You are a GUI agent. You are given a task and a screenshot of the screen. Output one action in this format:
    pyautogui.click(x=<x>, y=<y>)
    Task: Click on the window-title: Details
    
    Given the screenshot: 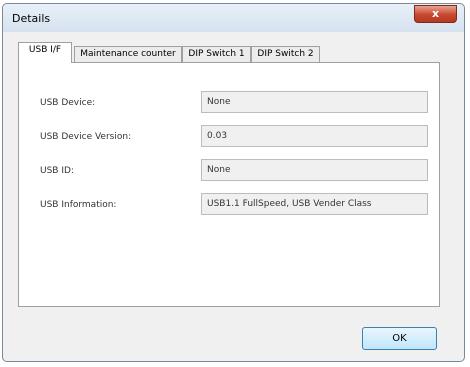 What is the action you would take?
    pyautogui.click(x=31, y=18)
    